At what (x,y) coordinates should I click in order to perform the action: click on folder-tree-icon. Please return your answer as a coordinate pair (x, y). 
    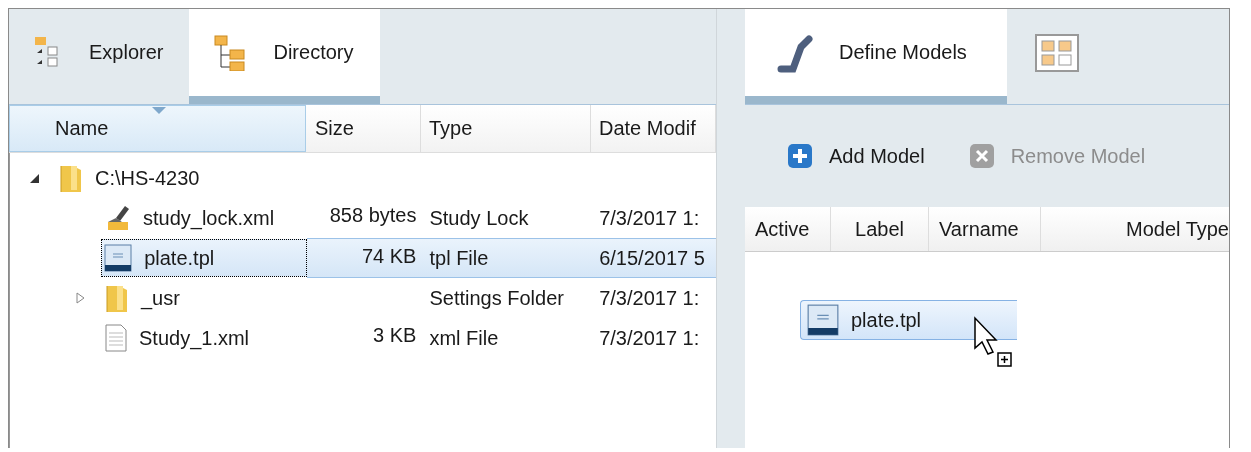
    Looking at the image, I should click on (230, 52).